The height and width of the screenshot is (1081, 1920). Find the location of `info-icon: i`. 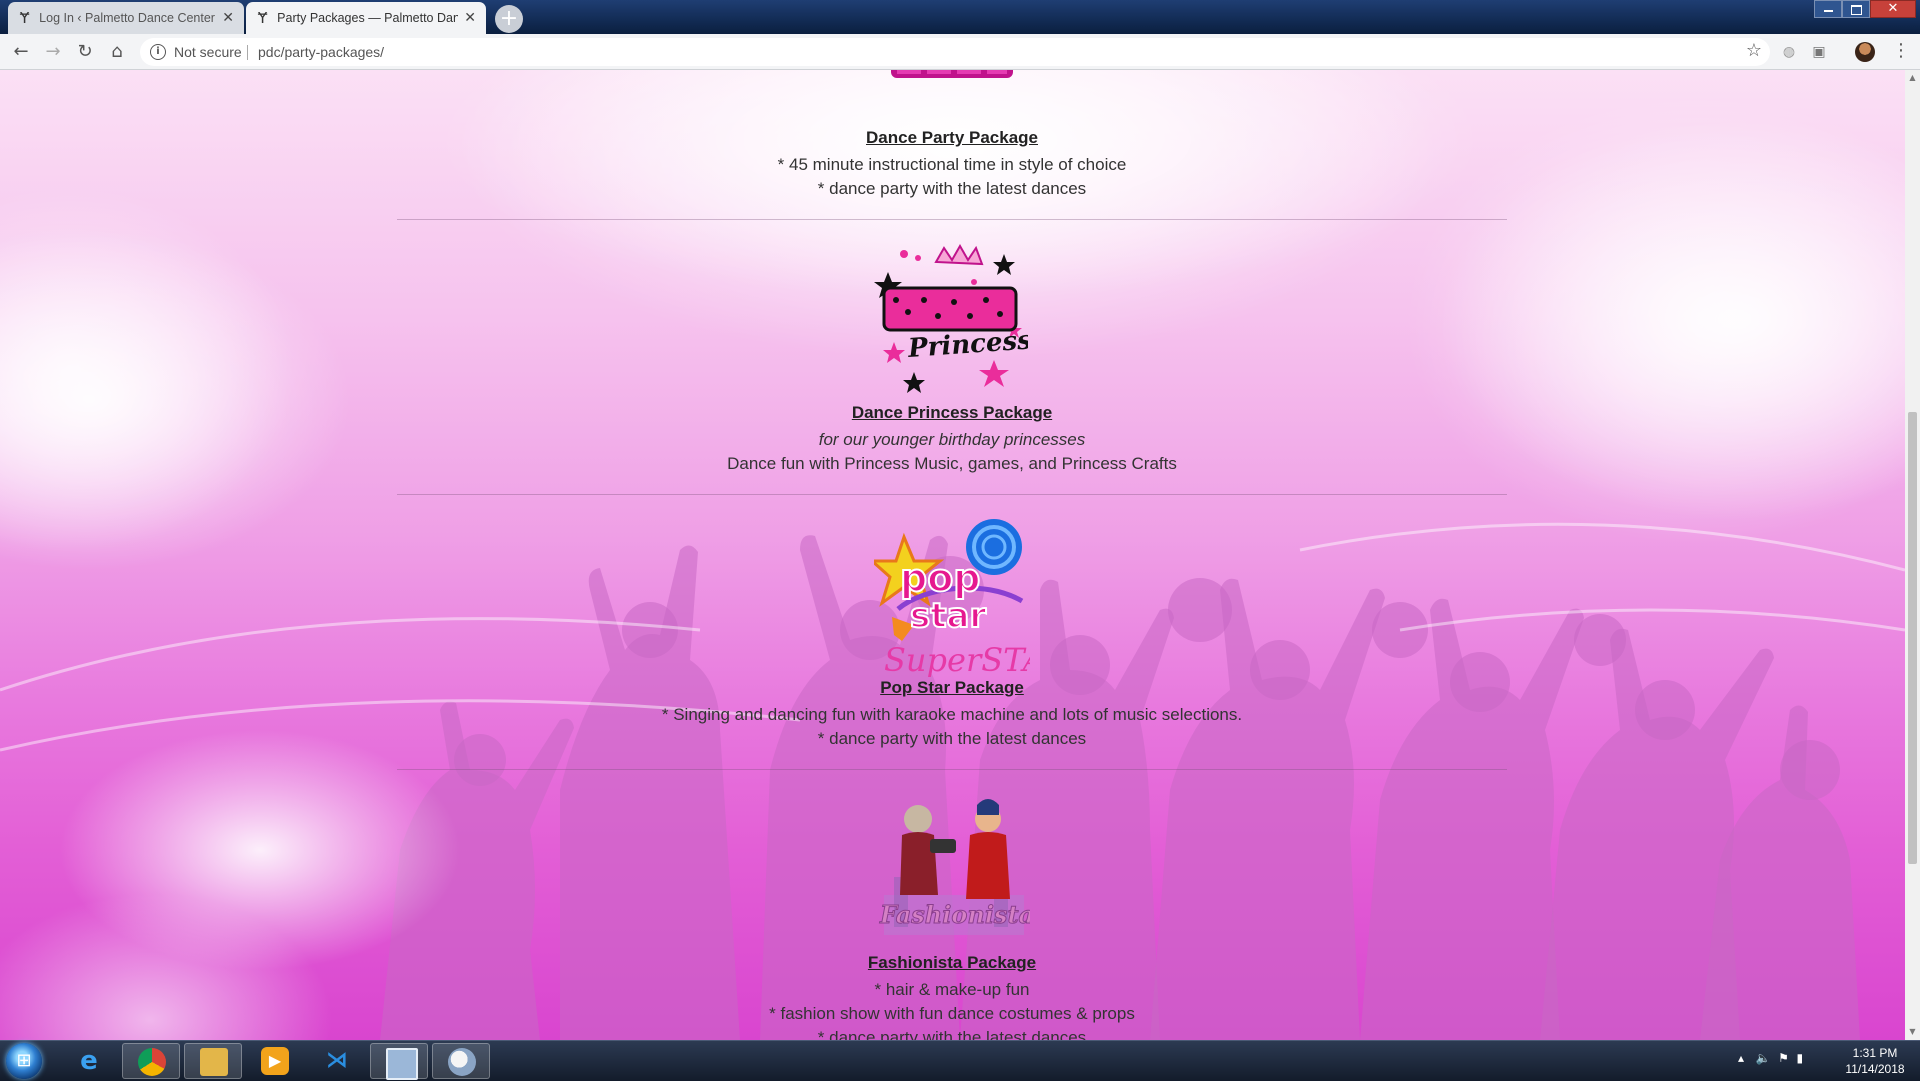

info-icon: i is located at coordinates (158, 52).